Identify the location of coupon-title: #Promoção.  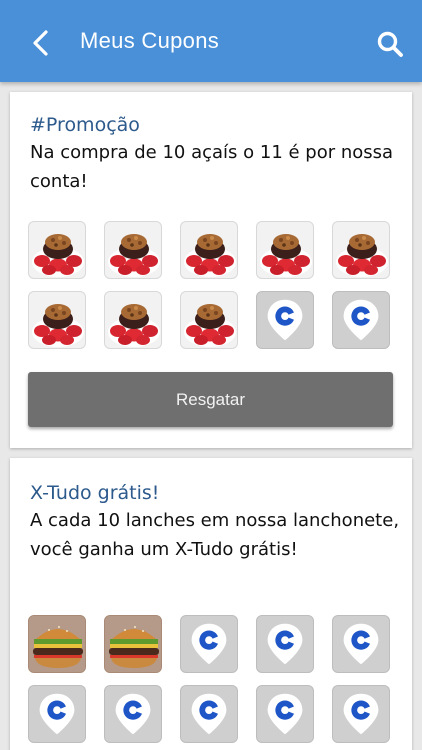
(85, 125).